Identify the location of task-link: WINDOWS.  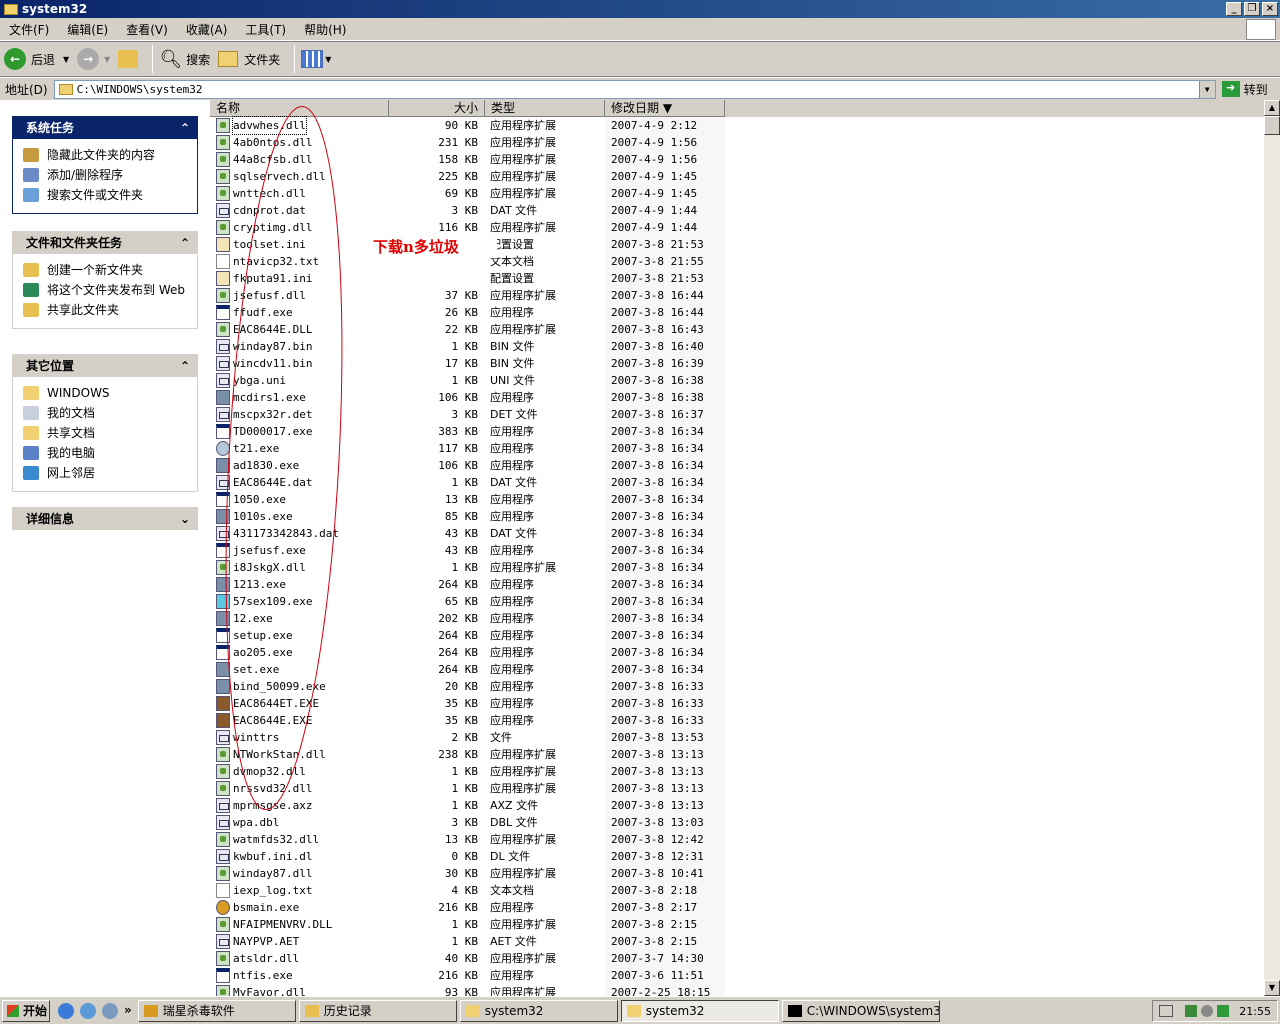
(107, 393).